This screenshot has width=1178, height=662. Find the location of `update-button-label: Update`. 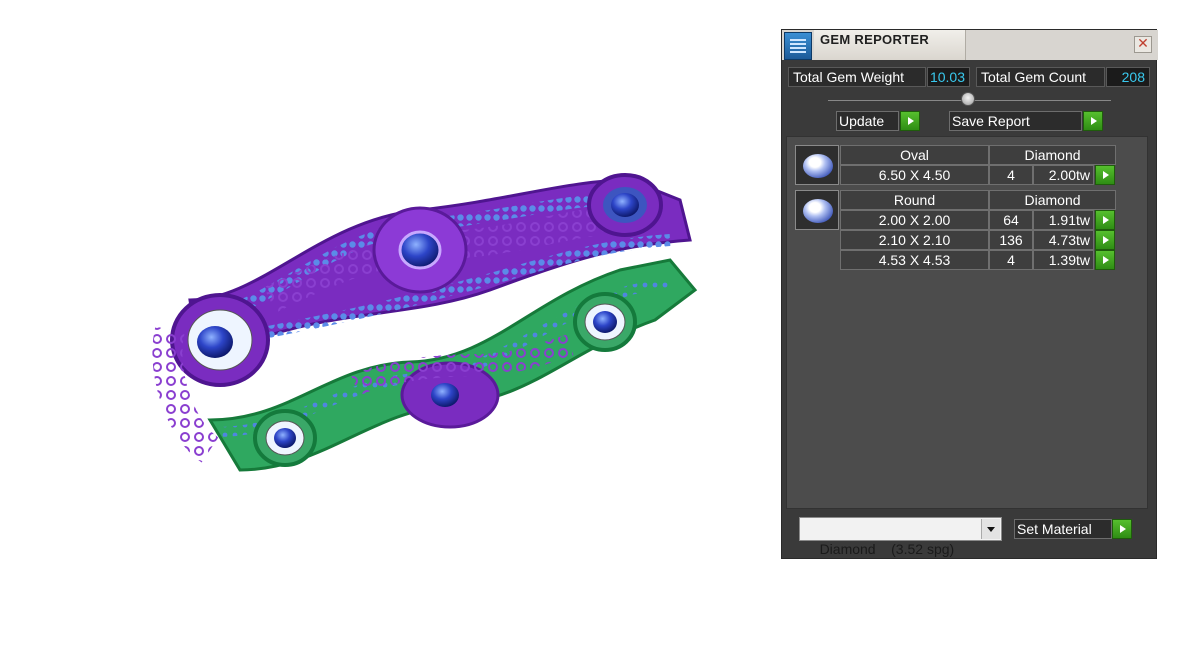

update-button-label: Update is located at coordinates (867, 121).